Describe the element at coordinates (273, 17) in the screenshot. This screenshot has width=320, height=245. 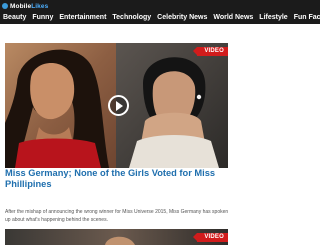
I see `nav-item-lifestyle: Lifestyle` at that location.